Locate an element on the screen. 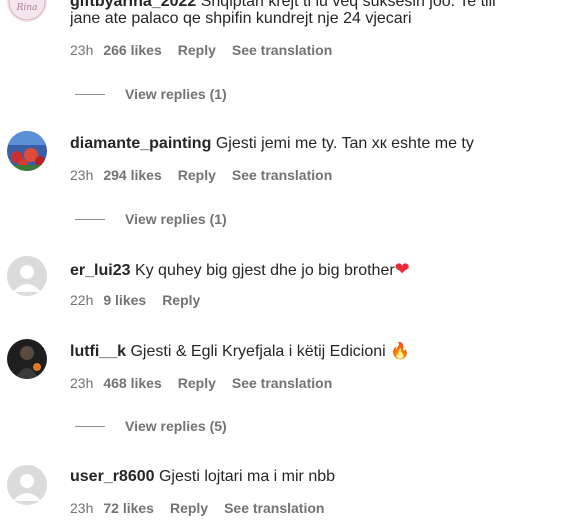 Image resolution: width=579 pixels, height=523 pixels. comment-username: user_r8600 is located at coordinates (112, 476).